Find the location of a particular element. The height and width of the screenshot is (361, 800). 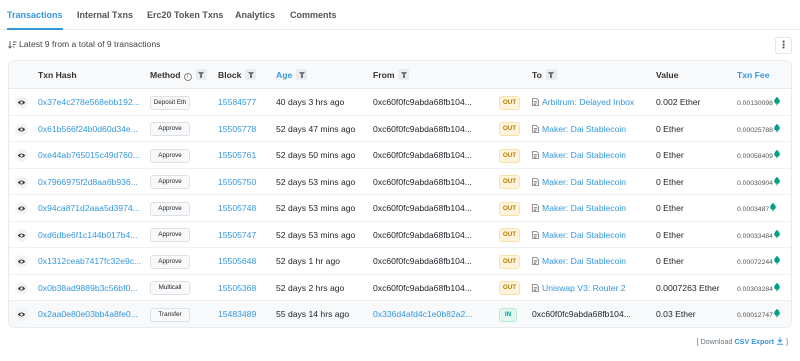

fee-cell: 0.00030904 is located at coordinates (758, 182).